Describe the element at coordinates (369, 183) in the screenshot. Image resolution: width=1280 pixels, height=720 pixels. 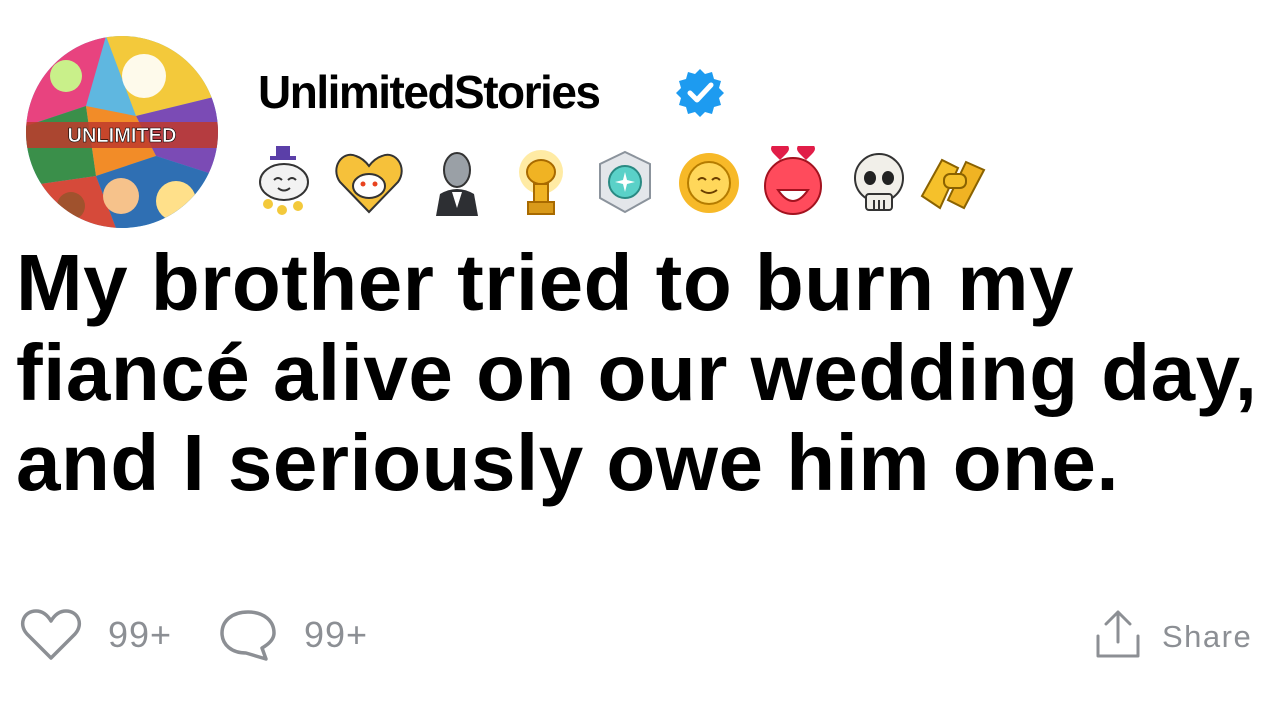
I see `heartwarming-award-icon` at that location.